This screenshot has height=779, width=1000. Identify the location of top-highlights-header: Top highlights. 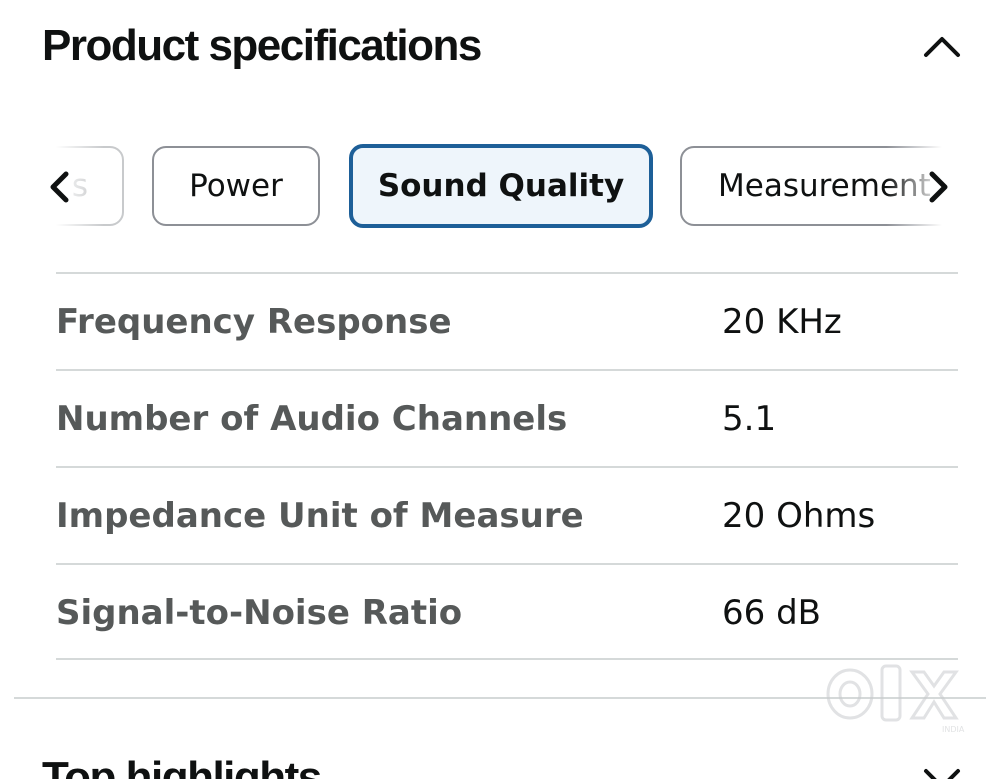
(502, 764).